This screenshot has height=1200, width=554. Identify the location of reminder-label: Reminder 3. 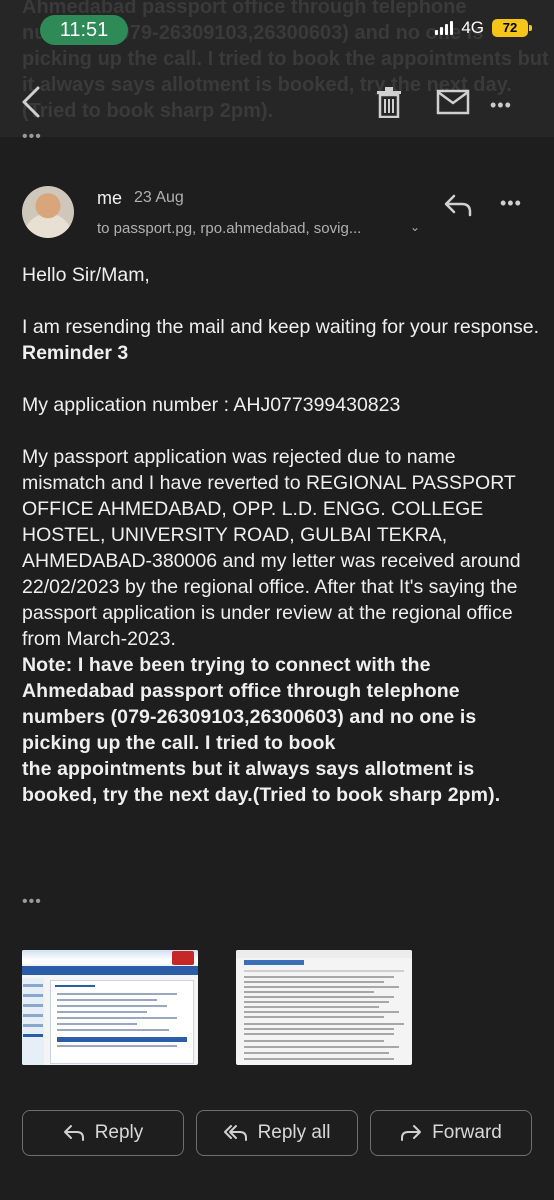
(75, 353).